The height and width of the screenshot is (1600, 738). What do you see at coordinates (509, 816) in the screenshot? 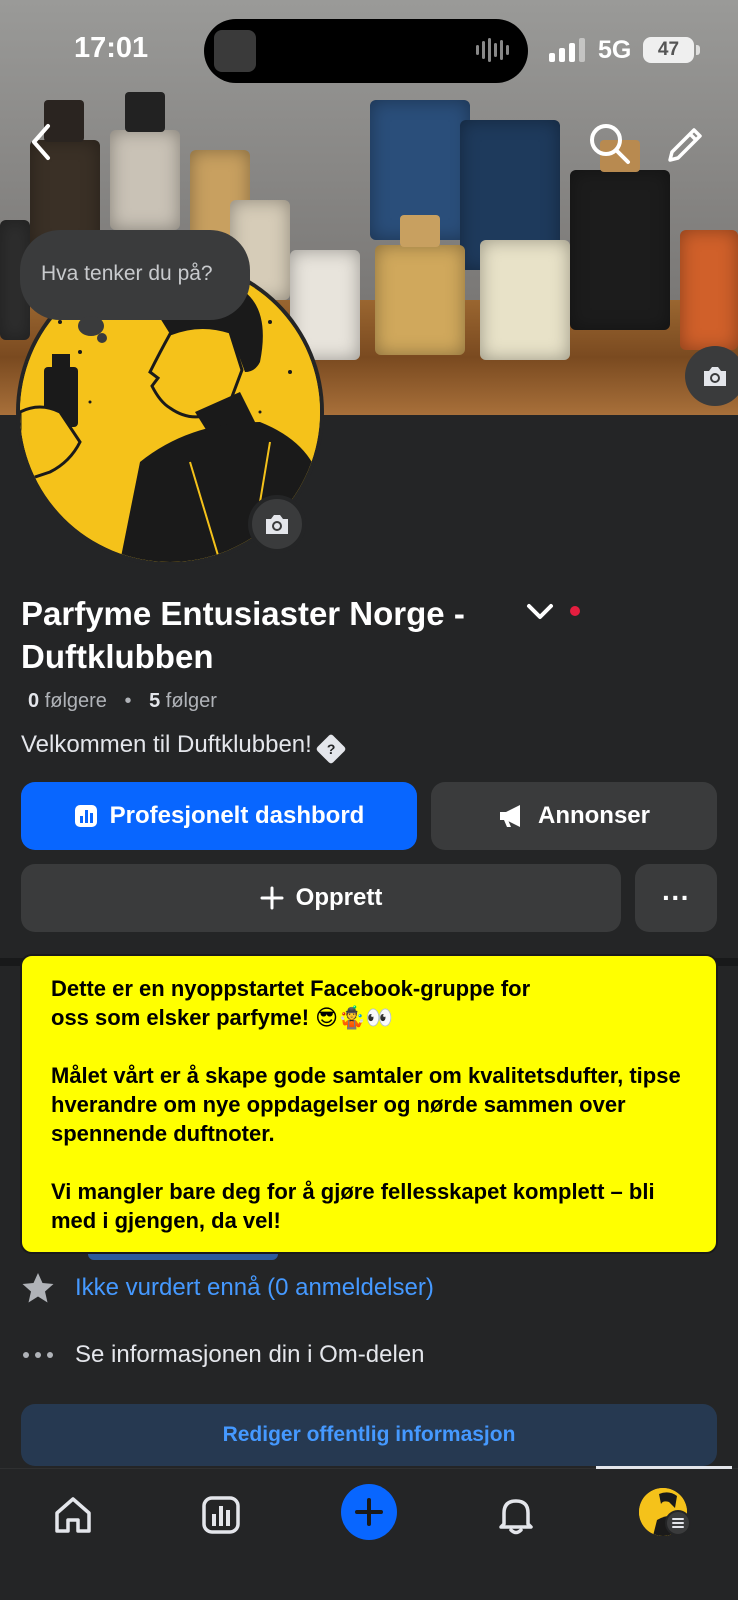
I see `megaphone-icon` at bounding box center [509, 816].